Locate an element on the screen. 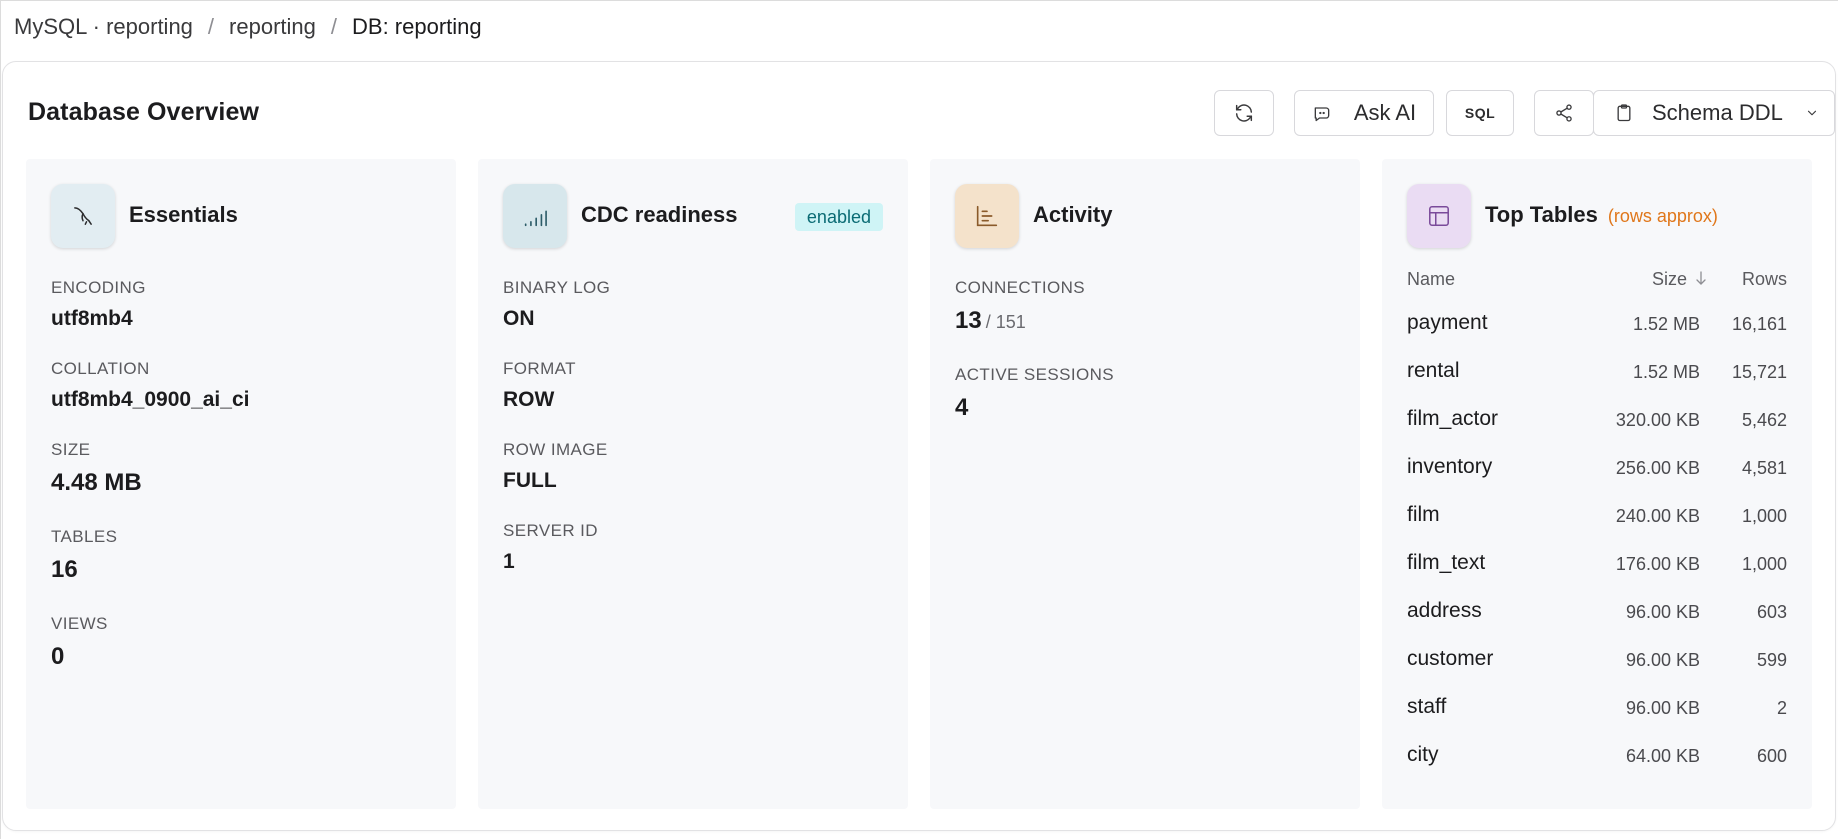 This screenshot has width=1839, height=840. field-value: utf8mb4_0900_ai_ci is located at coordinates (150, 399).